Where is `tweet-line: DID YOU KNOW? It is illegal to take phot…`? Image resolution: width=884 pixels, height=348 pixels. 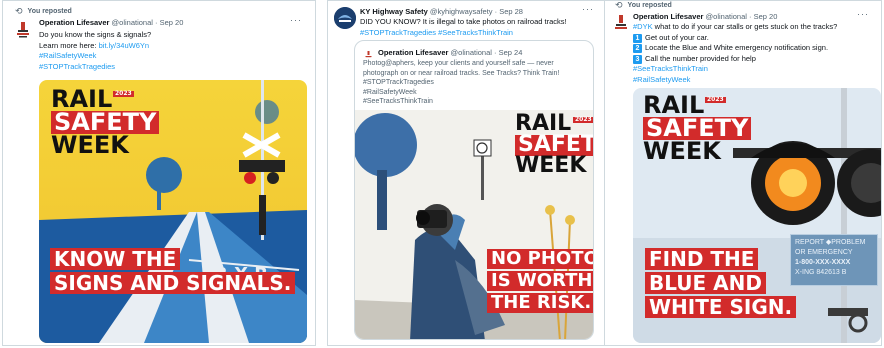
tweet-line: DID YOU KNOW? It is illegal to take phot… is located at coordinates (463, 21).